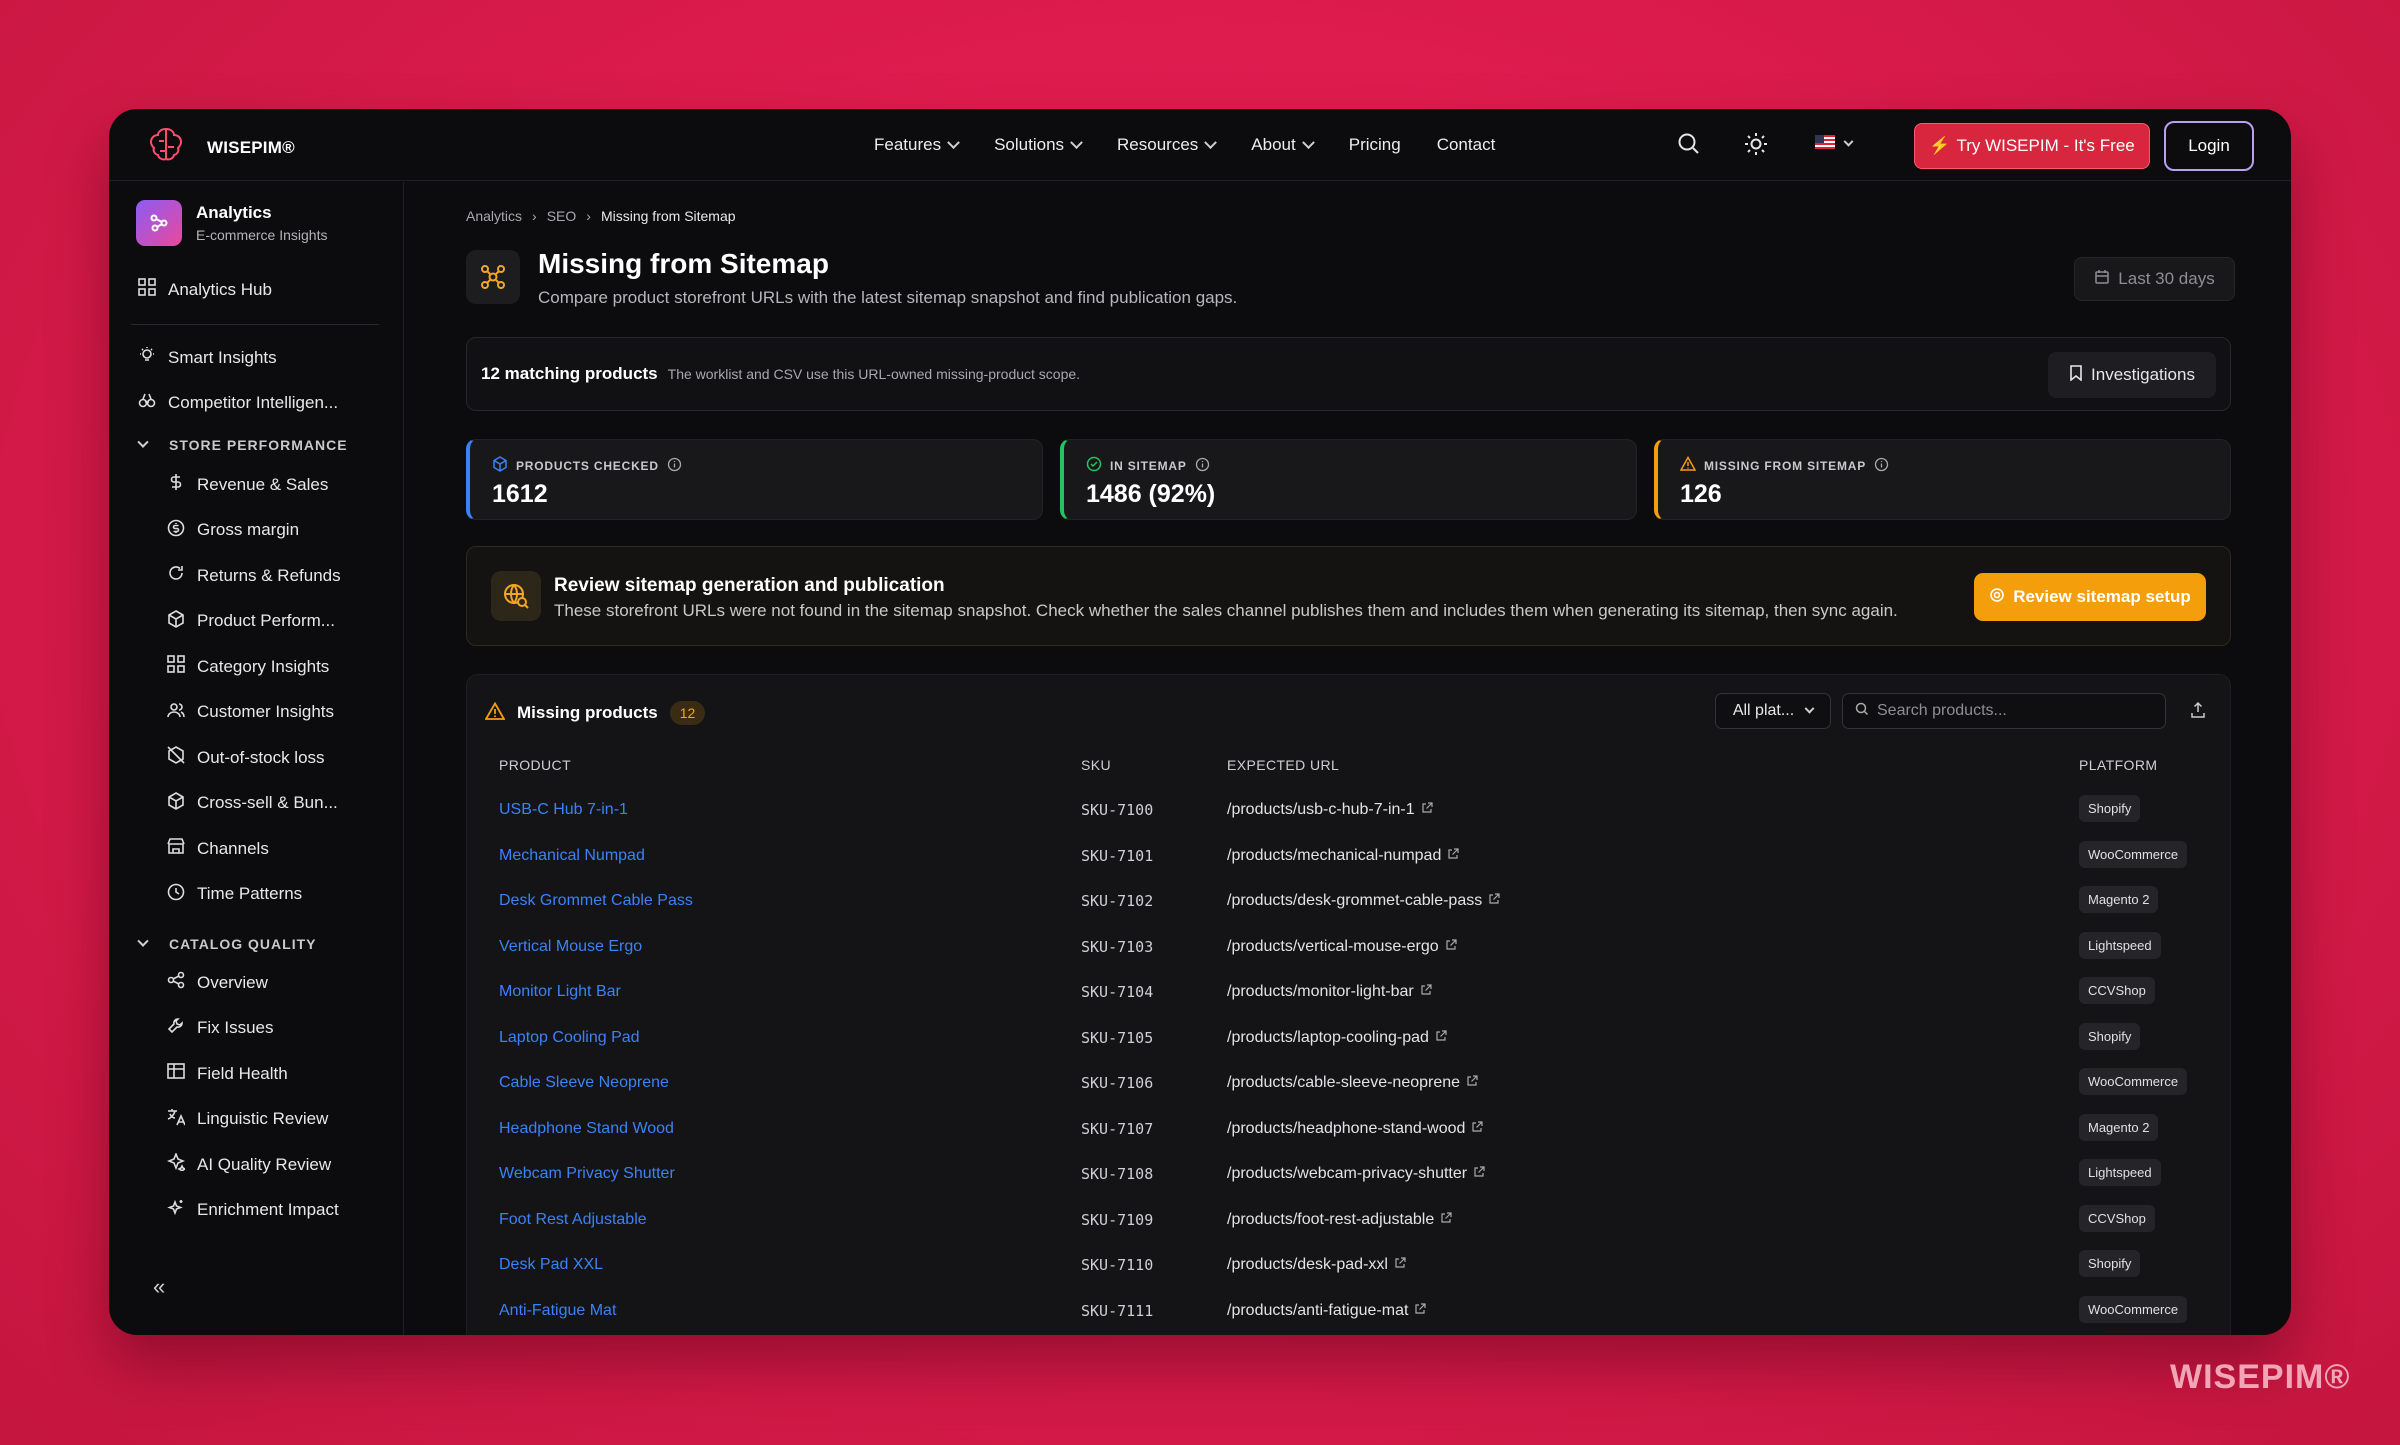 This screenshot has width=2400, height=1445. What do you see at coordinates (516, 596) in the screenshot?
I see `globe-search-icon` at bounding box center [516, 596].